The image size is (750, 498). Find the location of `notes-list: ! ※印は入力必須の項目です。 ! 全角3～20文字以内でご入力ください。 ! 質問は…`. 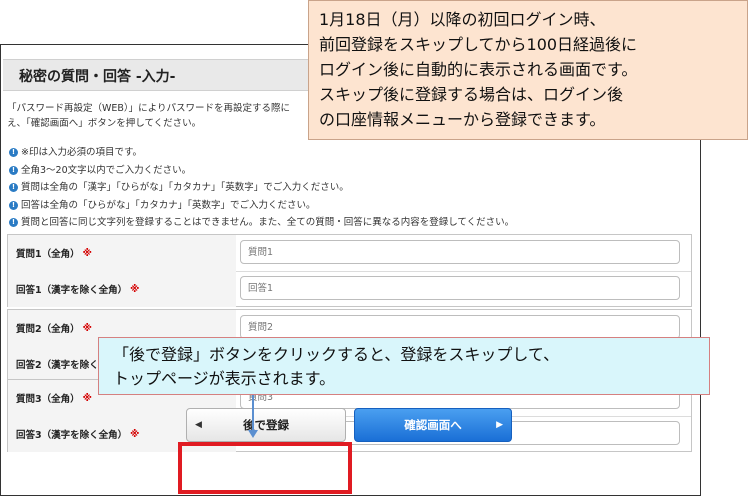

notes-list: ! ※印は入力必須の項目です。 ! 全角3～20文字以内でご入力ください。 ! 質問は… is located at coordinates (261, 188).